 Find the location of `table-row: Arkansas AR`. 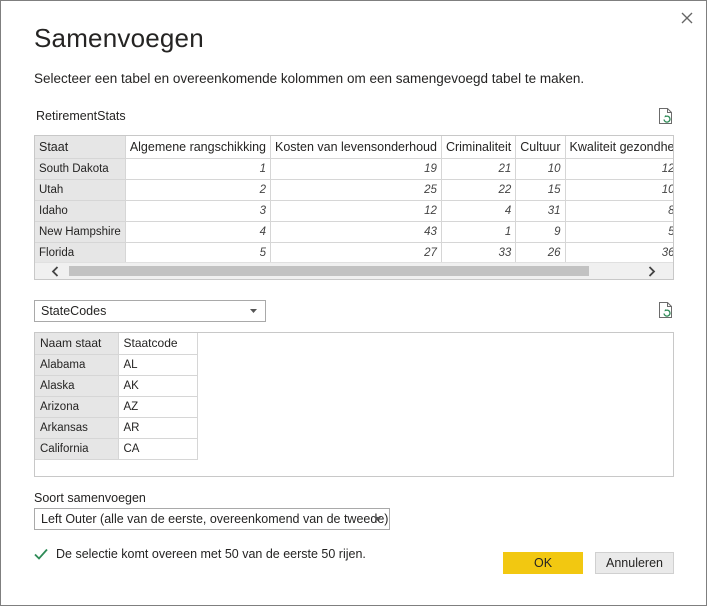

table-row: Arkansas AR is located at coordinates (116, 428).